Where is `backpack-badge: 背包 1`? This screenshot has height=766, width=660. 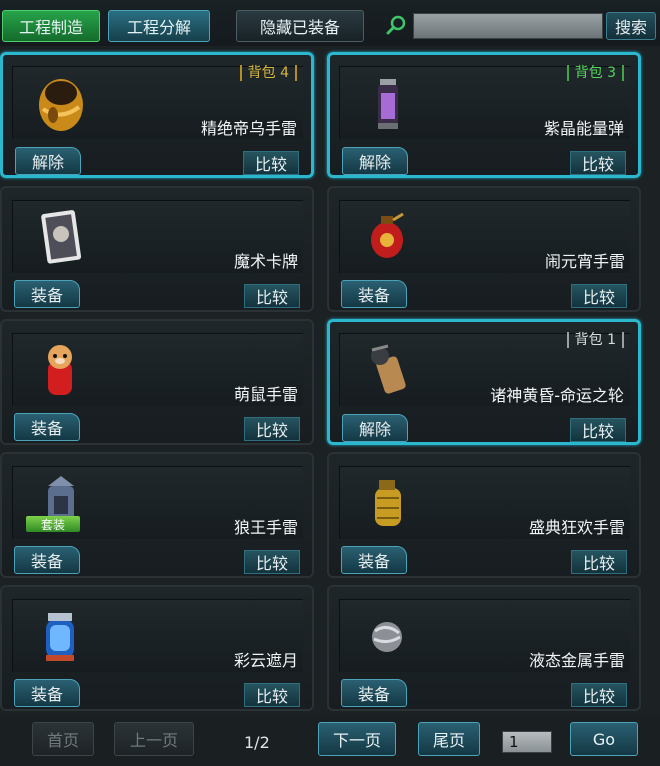 backpack-badge: 背包 1 is located at coordinates (595, 340).